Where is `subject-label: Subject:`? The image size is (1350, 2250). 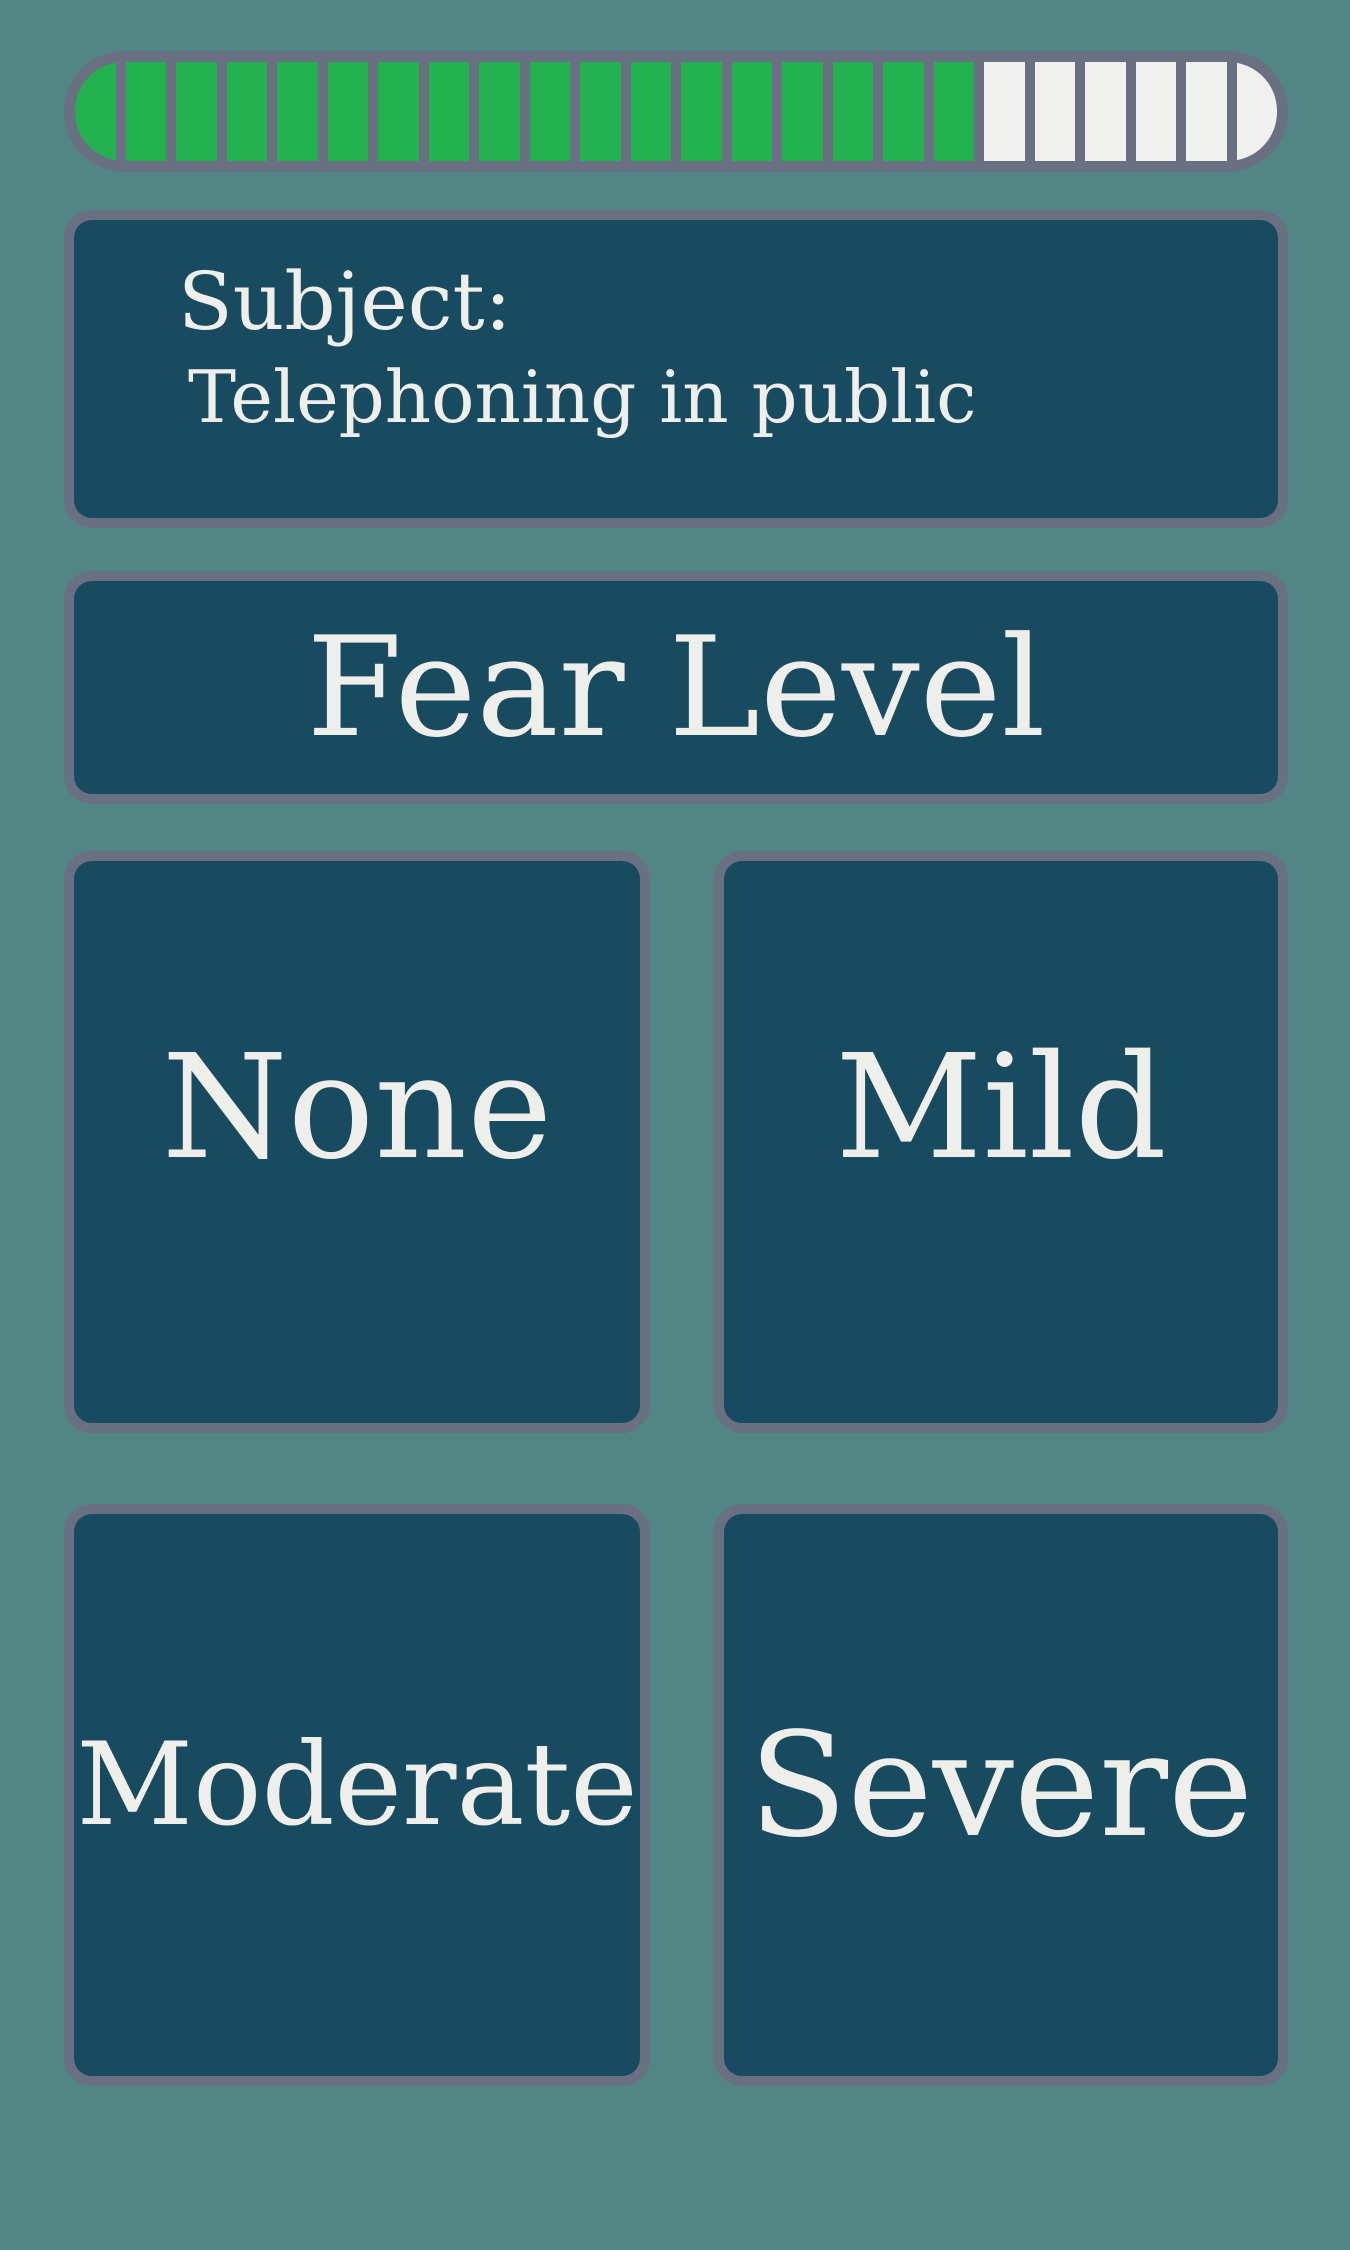 subject-label: Subject: is located at coordinates (345, 301).